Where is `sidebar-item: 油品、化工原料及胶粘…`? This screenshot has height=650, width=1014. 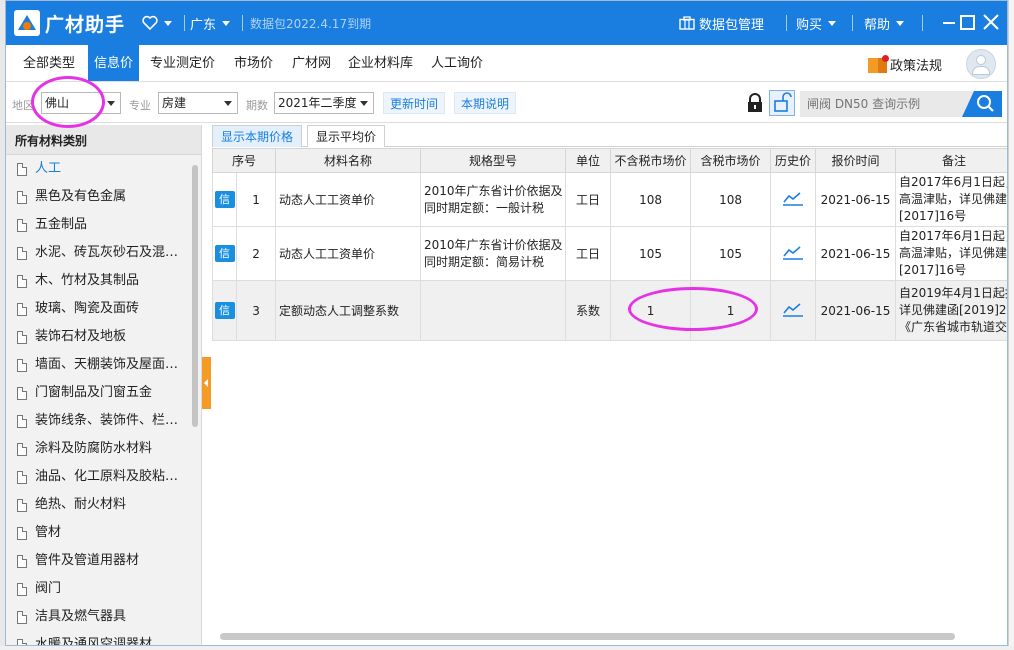 sidebar-item: 油品、化工原料及胶粘… is located at coordinates (98, 477).